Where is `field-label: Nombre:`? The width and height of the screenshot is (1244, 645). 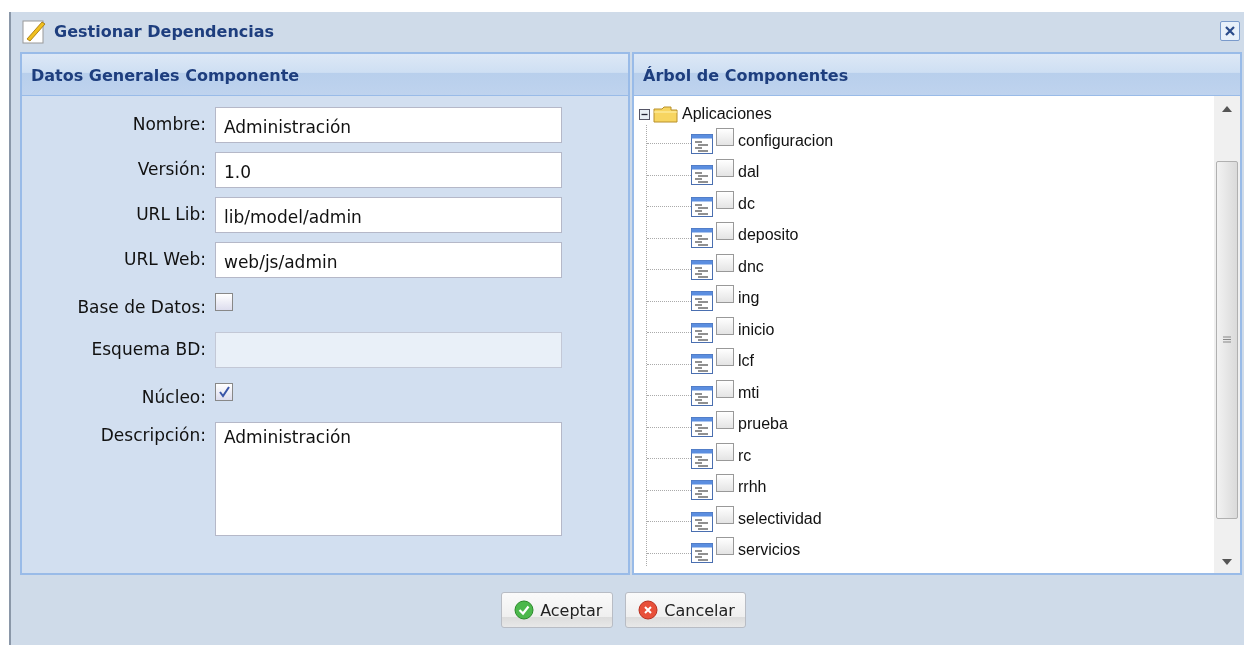 field-label: Nombre: is located at coordinates (169, 123).